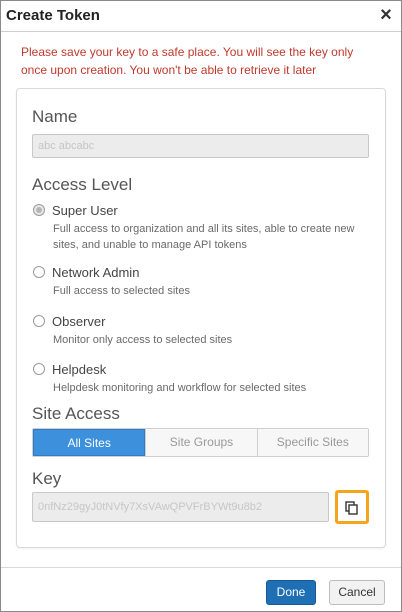 The image size is (402, 612). I want to click on tab-specific-sites: Specific Sites, so click(312, 442).